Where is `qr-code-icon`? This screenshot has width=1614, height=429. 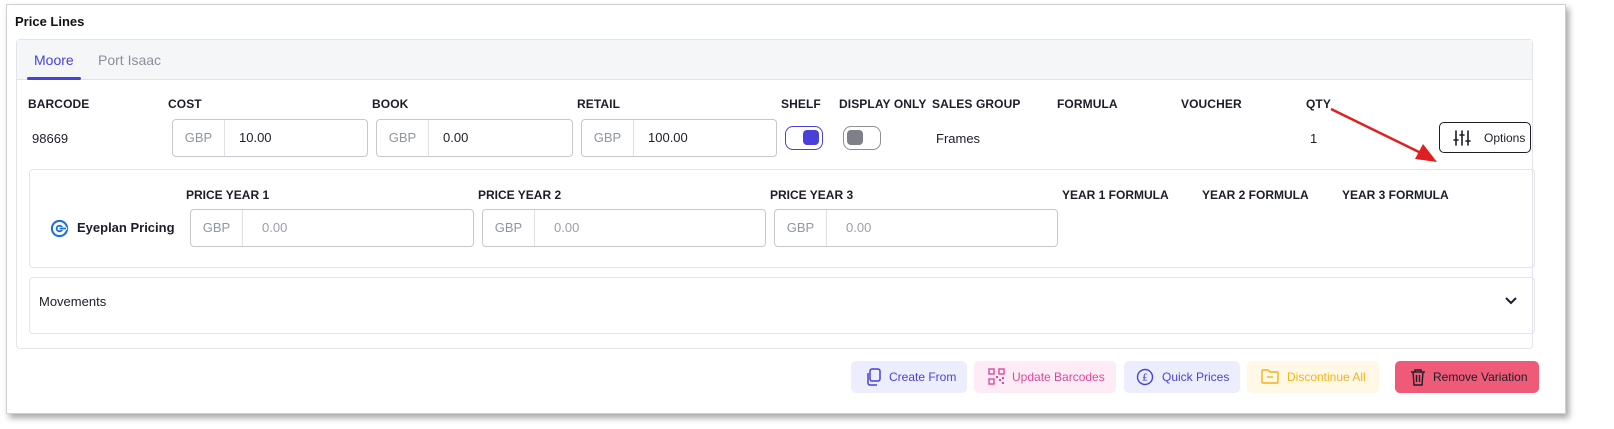 qr-code-icon is located at coordinates (996, 376).